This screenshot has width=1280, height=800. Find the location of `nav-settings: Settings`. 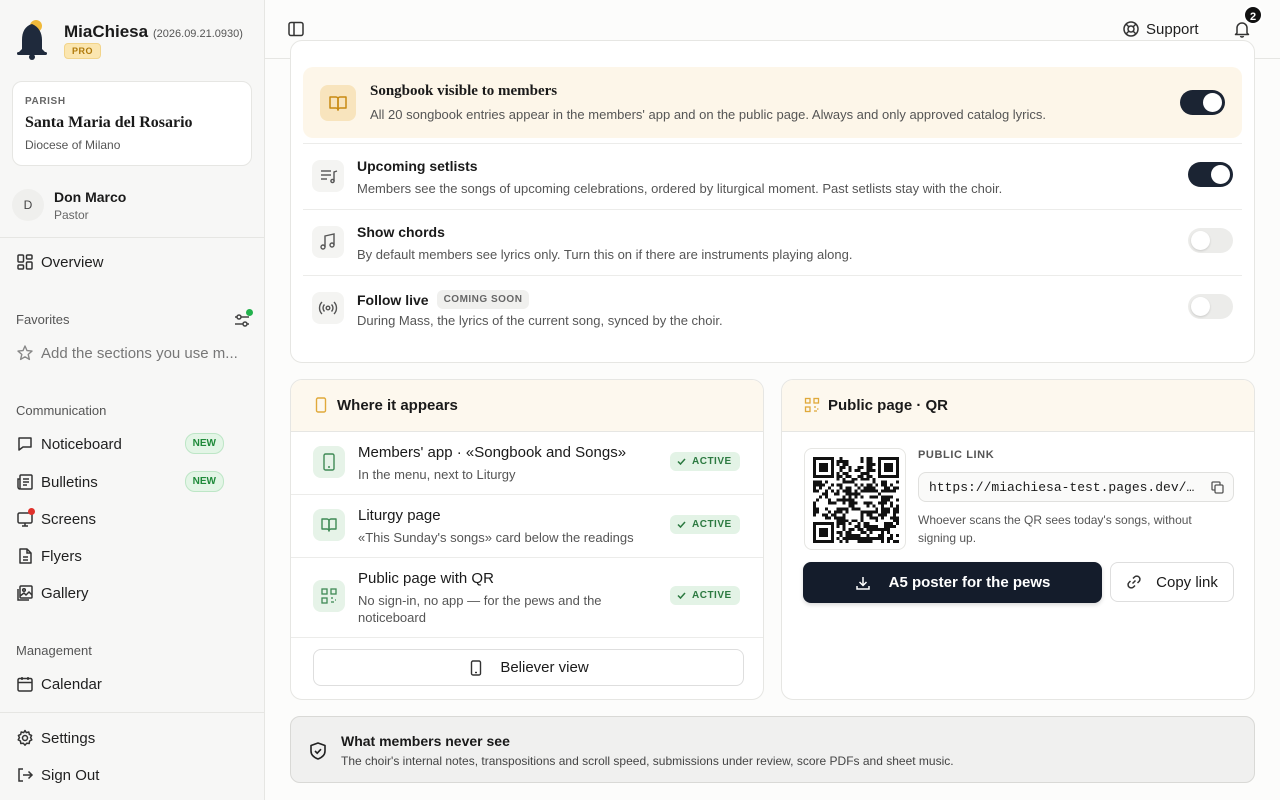

nav-settings: Settings is located at coordinates (132, 738).